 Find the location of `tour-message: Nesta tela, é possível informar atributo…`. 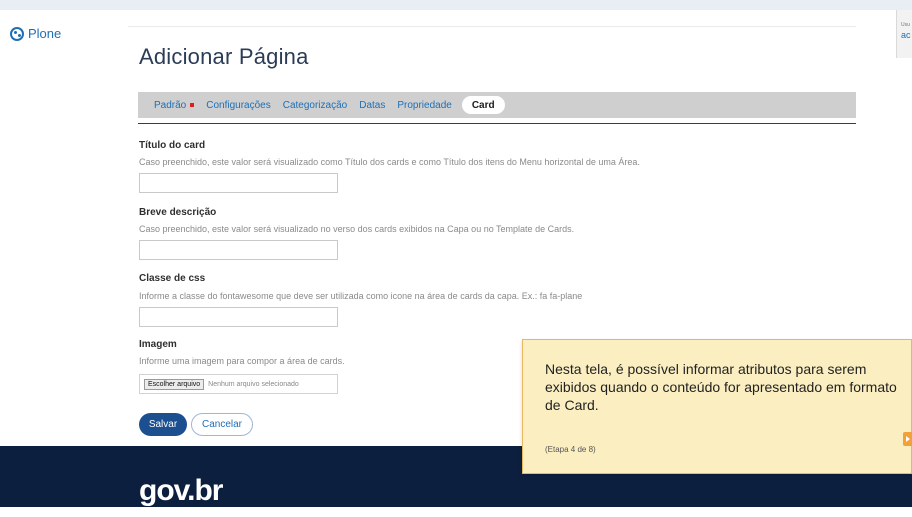

tour-message: Nesta tela, é possível informar atributo… is located at coordinates (721, 387).